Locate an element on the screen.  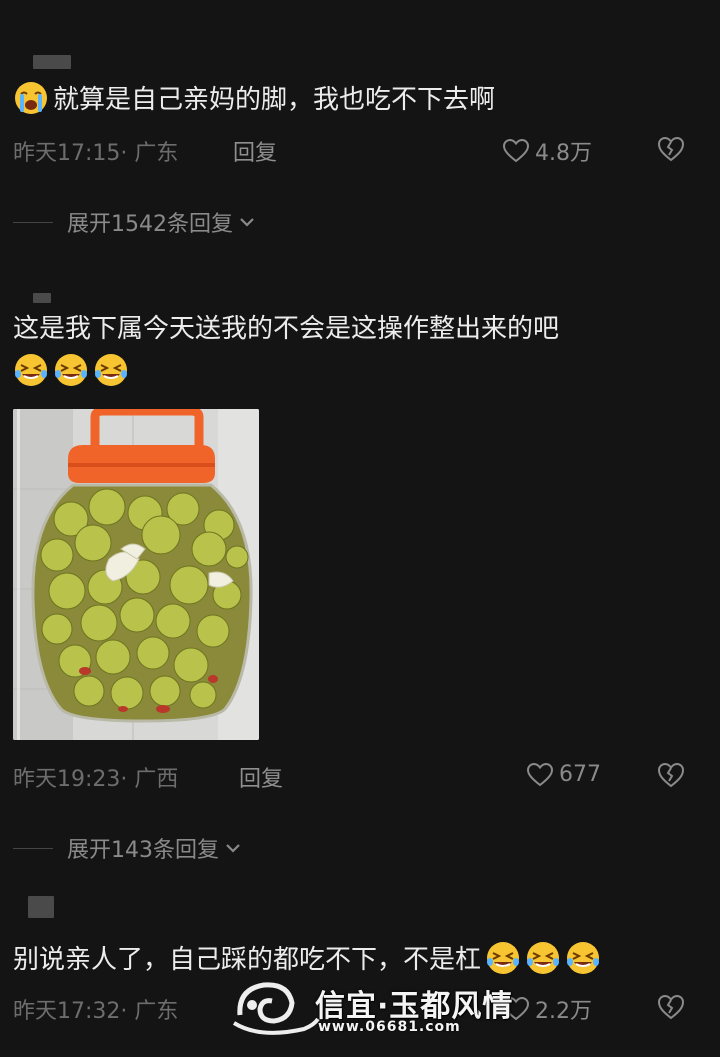
expand-replies-button: 展开1542条回复 is located at coordinates (134, 222).